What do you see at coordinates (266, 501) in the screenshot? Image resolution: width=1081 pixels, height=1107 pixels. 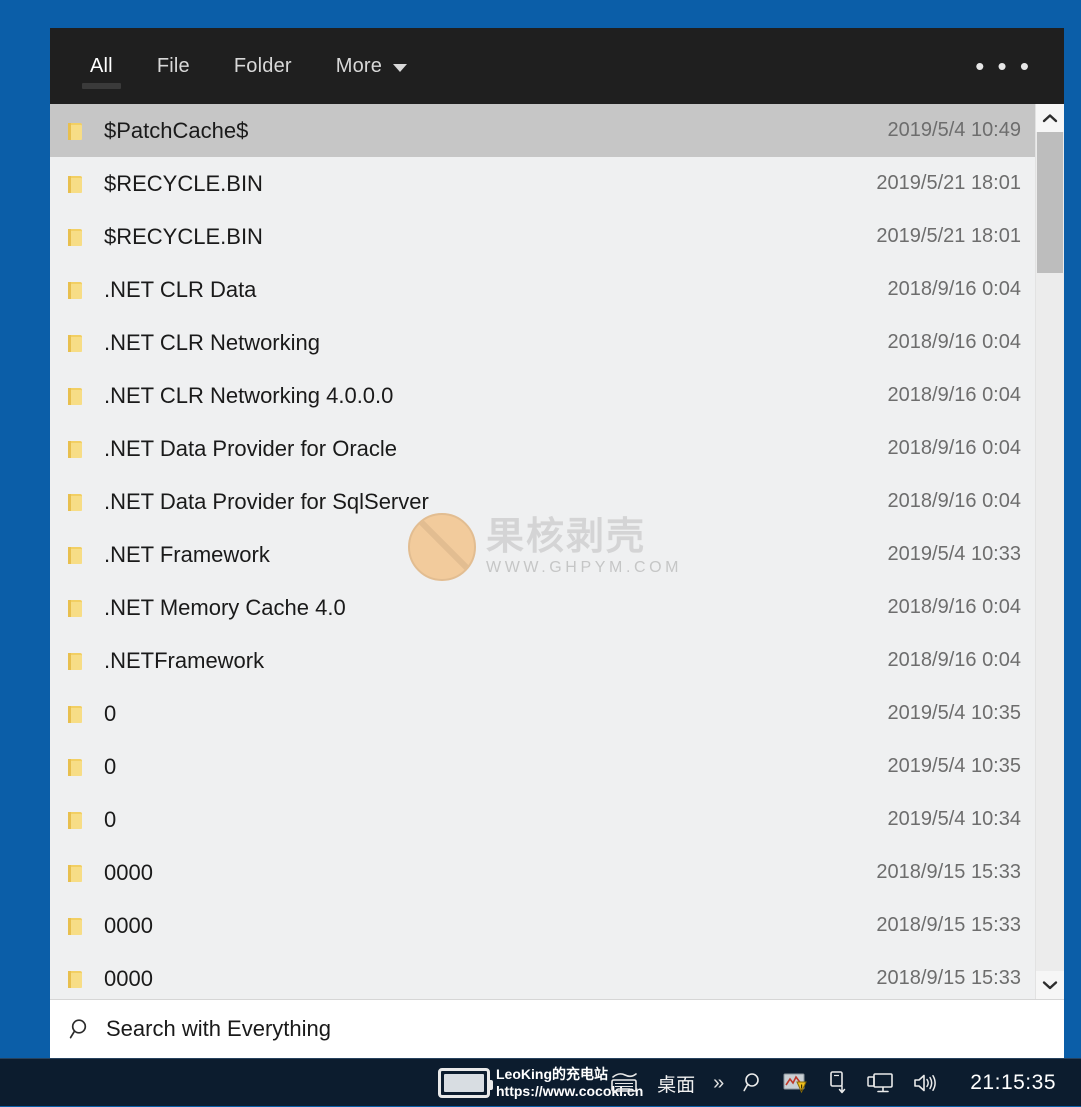 I see `row-name: .NET Data Provider for SqlServer` at bounding box center [266, 501].